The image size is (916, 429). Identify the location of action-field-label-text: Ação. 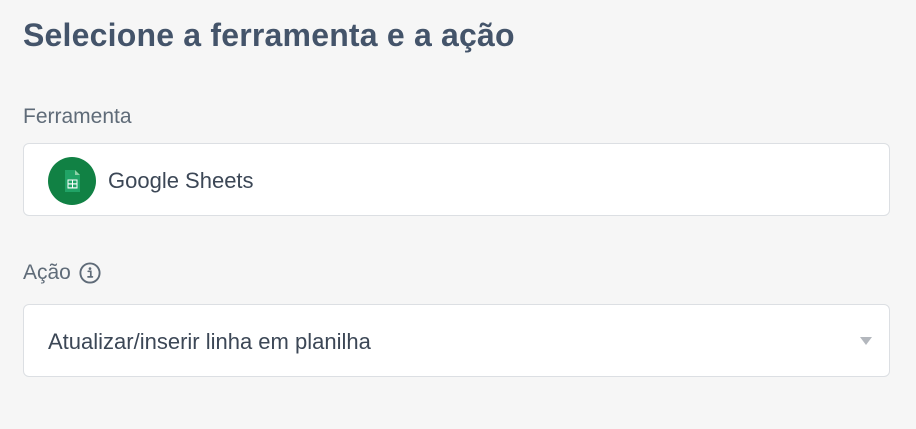
(47, 272).